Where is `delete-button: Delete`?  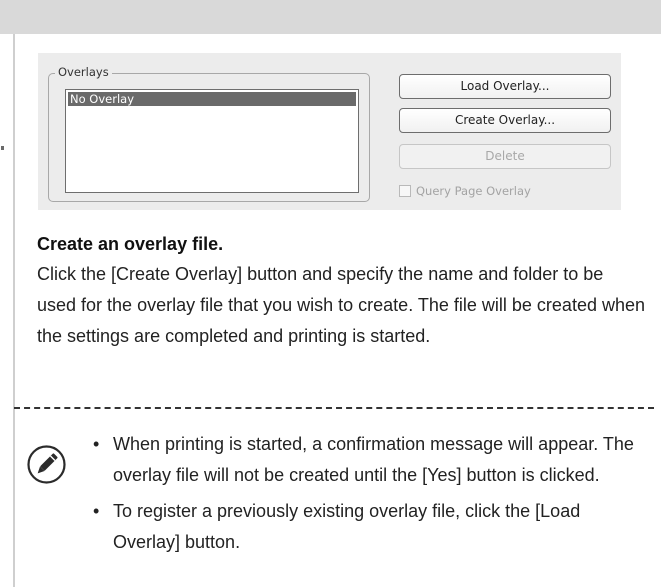 delete-button: Delete is located at coordinates (505, 156).